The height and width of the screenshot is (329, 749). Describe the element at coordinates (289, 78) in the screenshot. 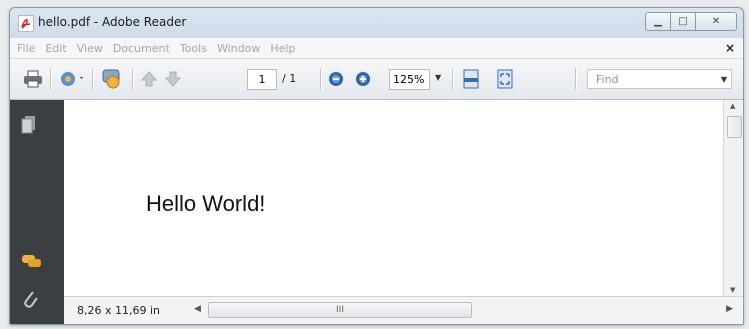

I see `page-total: / 1` at that location.